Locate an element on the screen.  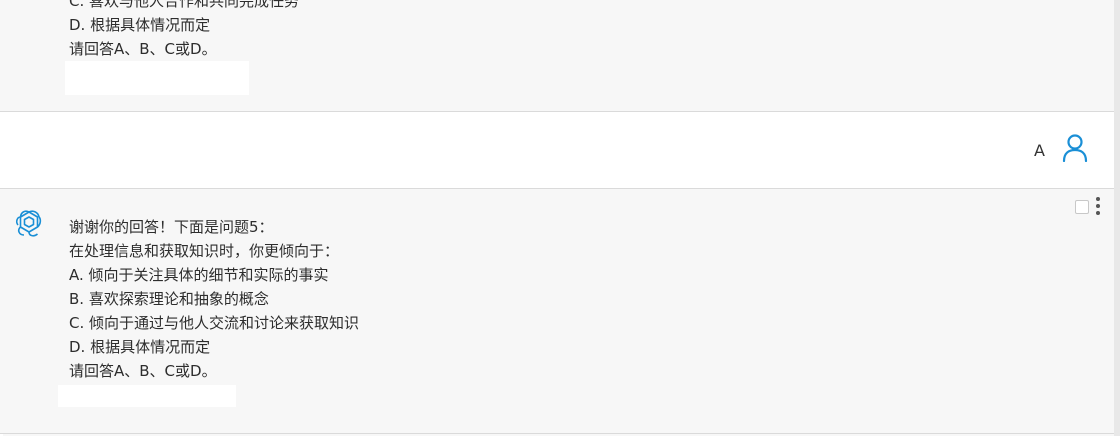
message-line: C. 倾向于通过与他人交流和讨论来获取知识 is located at coordinates (214, 323).